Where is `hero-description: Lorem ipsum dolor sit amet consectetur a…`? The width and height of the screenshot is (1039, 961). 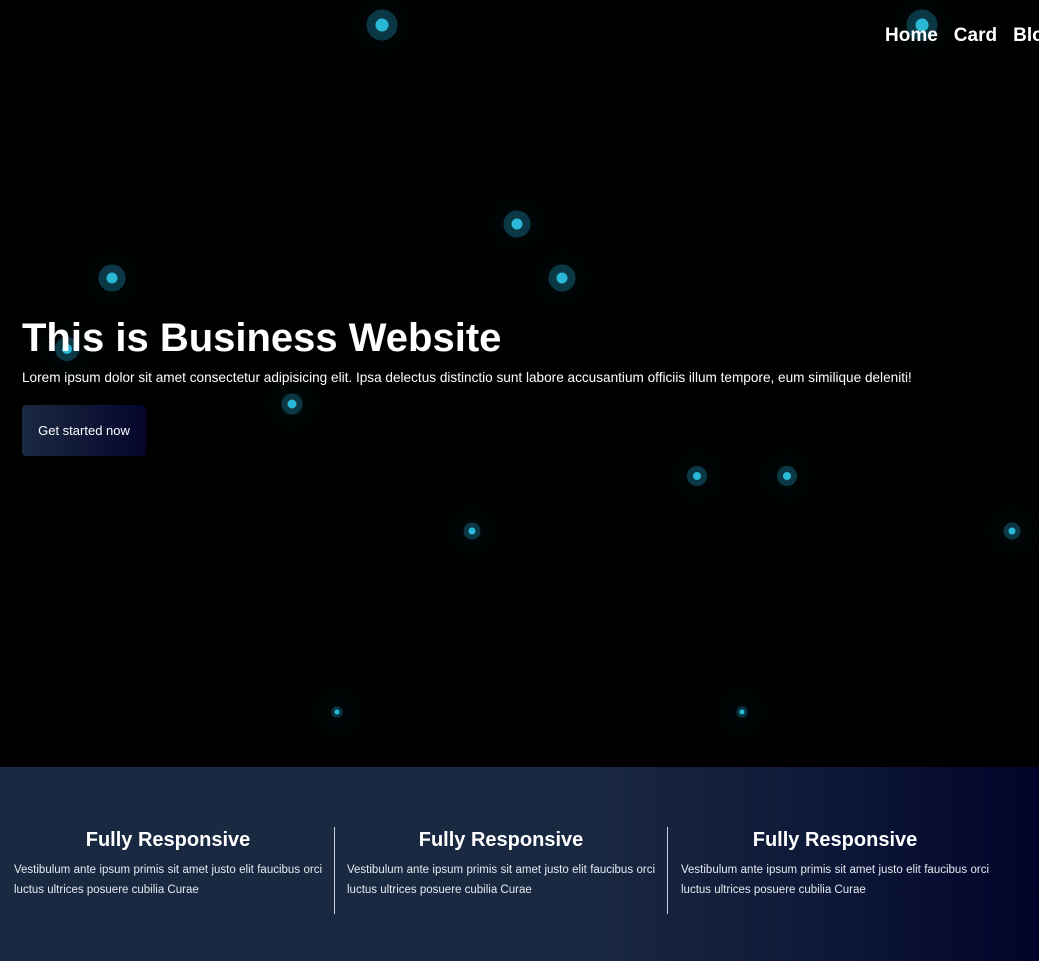
hero-description: Lorem ipsum dolor sit amet consectetur a… is located at coordinates (467, 377).